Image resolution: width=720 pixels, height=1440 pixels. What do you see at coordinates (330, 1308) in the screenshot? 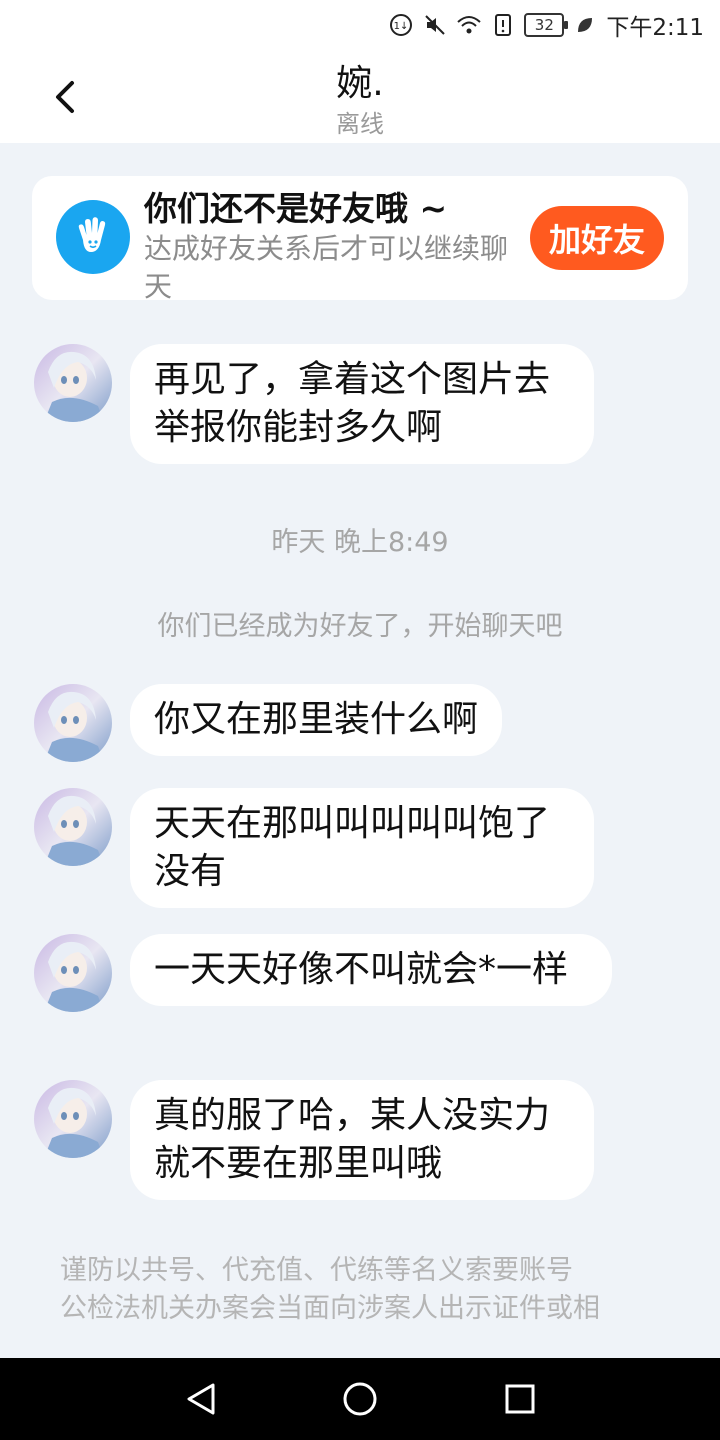
I see `safety-notice-line: 公检法机关办案会当面向涉案人出示证件或相` at bounding box center [330, 1308].